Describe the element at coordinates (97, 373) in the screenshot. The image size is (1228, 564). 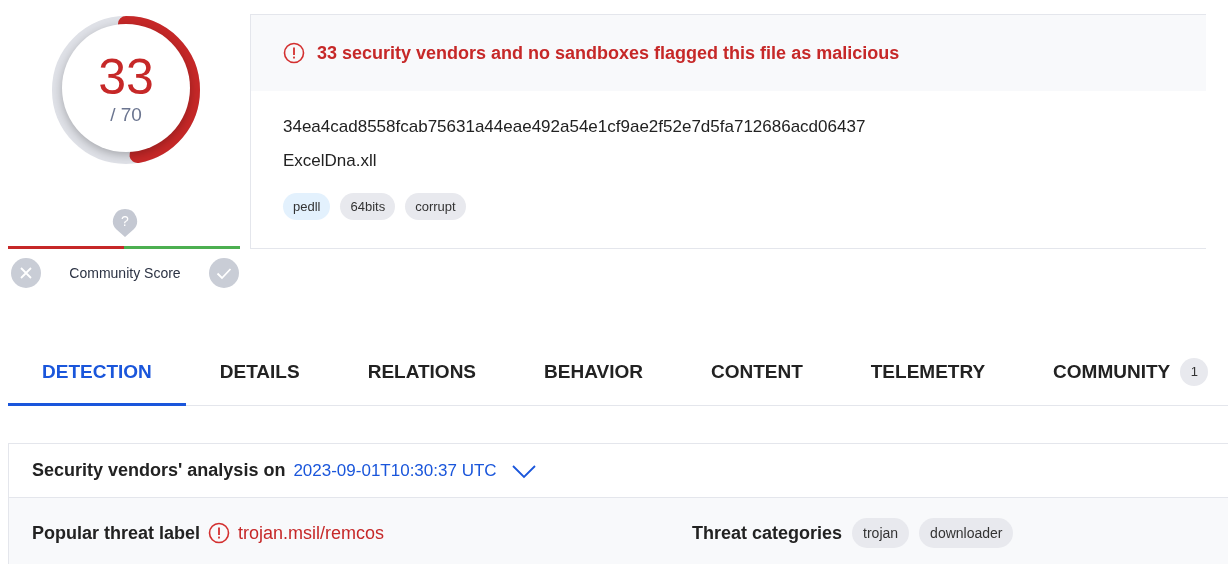
I see `tab: DETECTION` at that location.